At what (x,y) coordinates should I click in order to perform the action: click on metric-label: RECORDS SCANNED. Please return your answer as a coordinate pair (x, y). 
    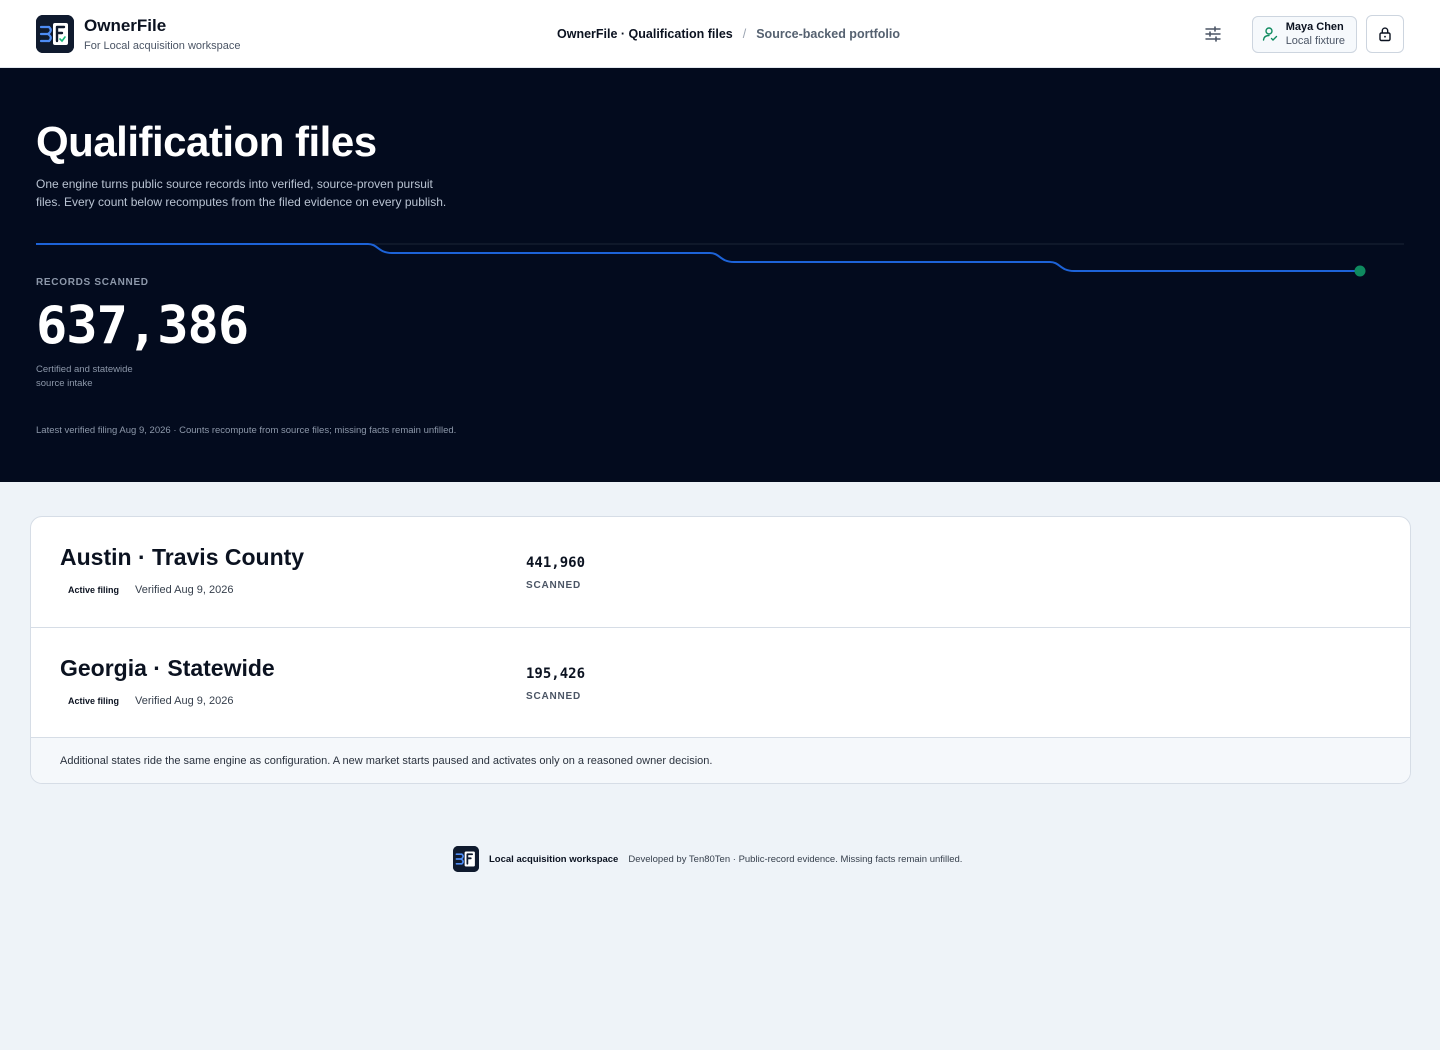
    Looking at the image, I should click on (92, 282).